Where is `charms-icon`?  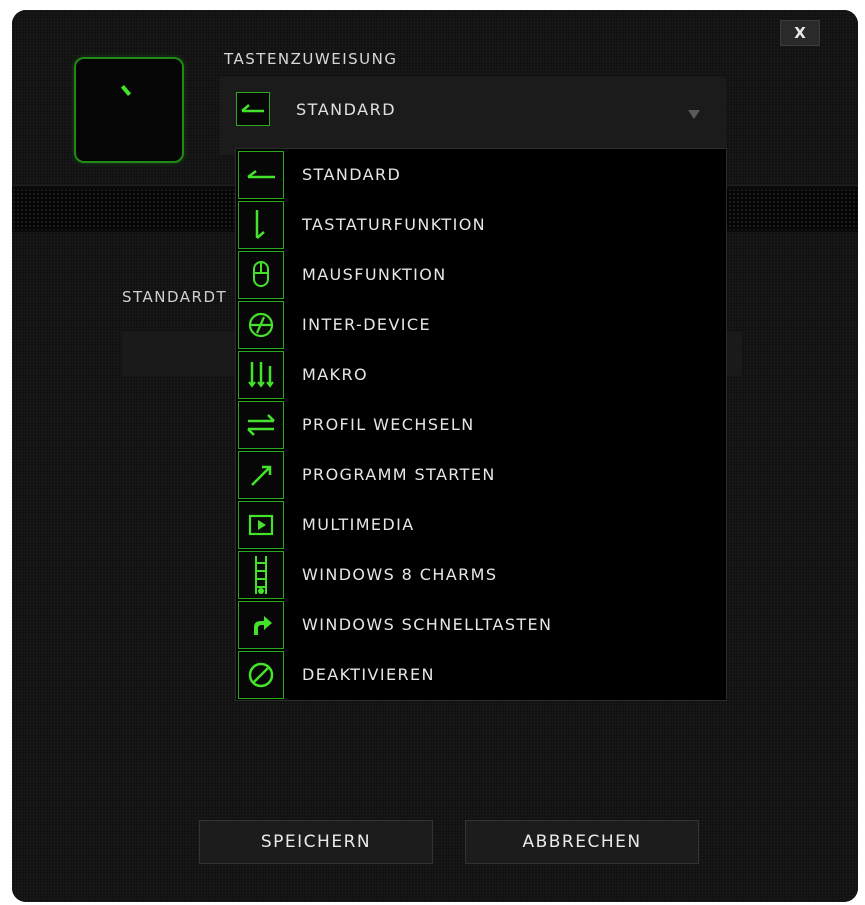 charms-icon is located at coordinates (261, 575).